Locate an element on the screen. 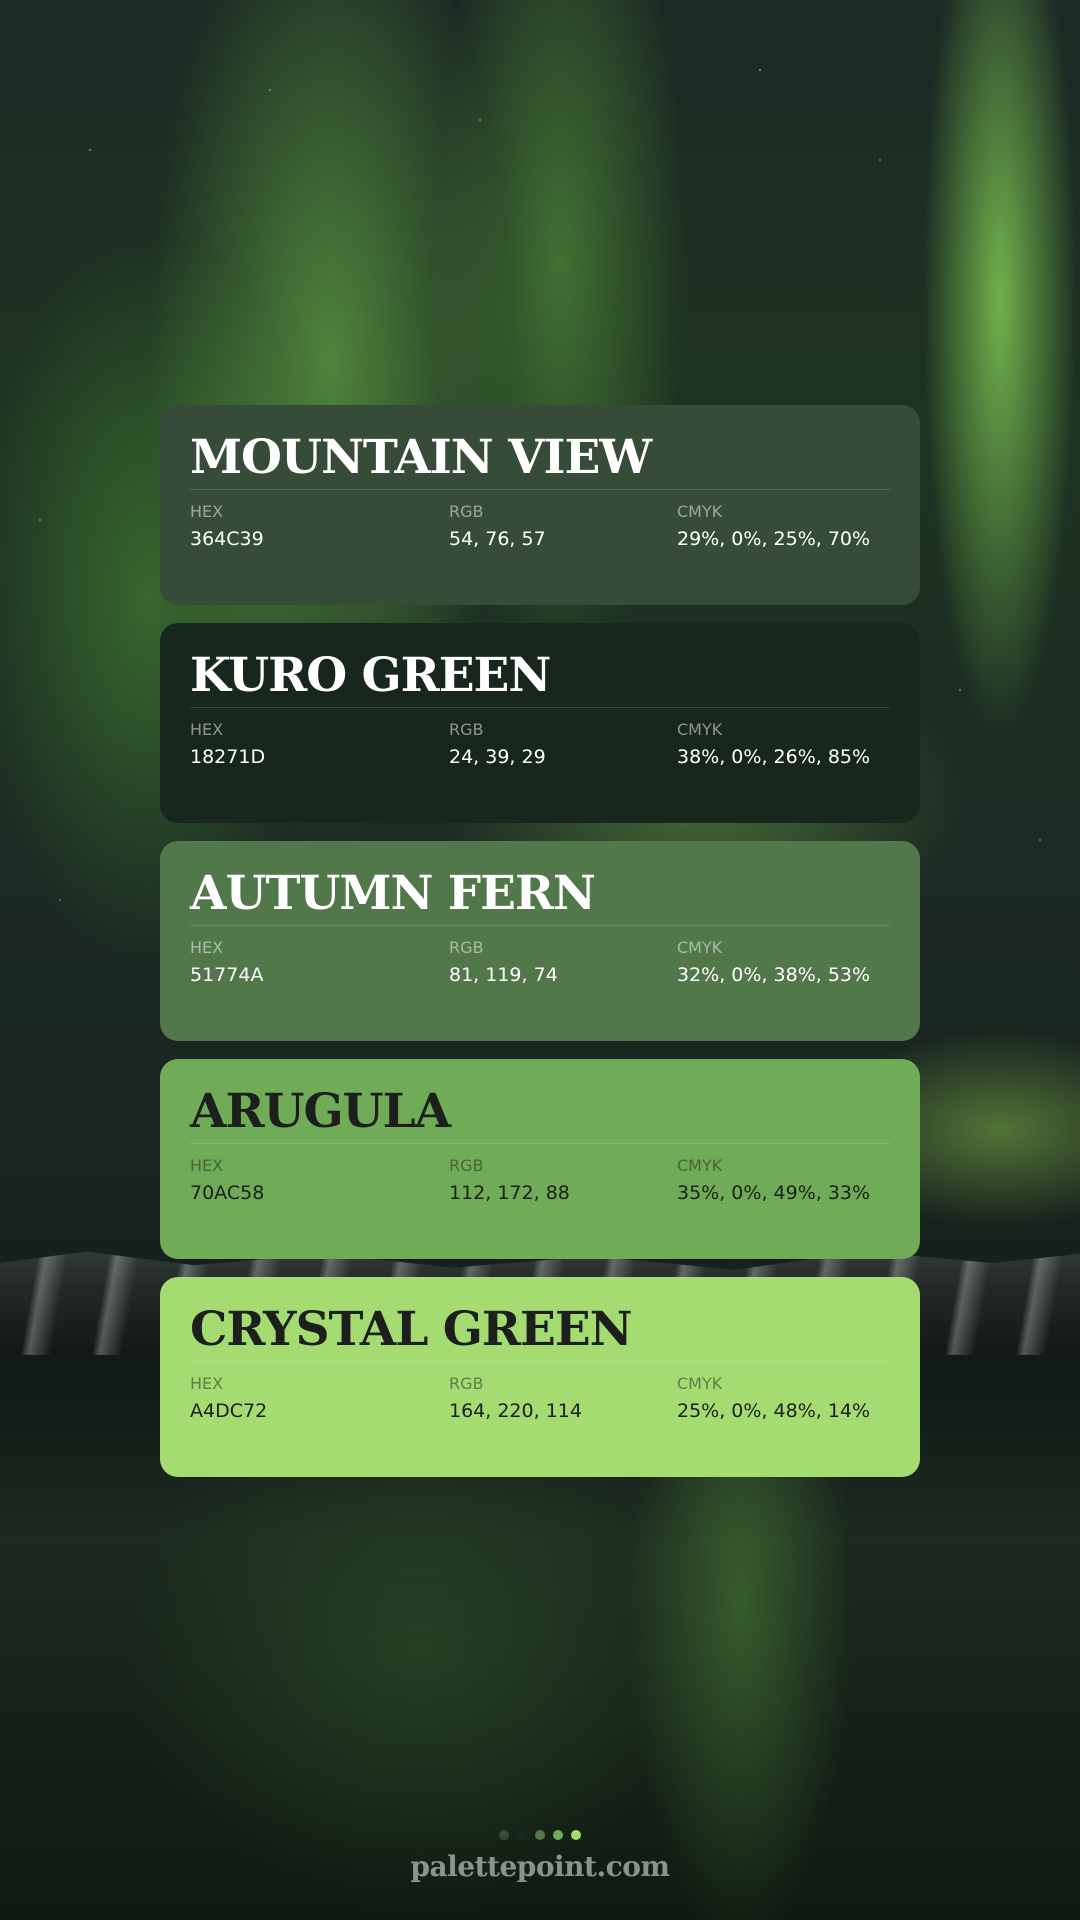 The width and height of the screenshot is (1080, 1920). rgb-column: RGB 24, 39, 29 is located at coordinates (497, 745).